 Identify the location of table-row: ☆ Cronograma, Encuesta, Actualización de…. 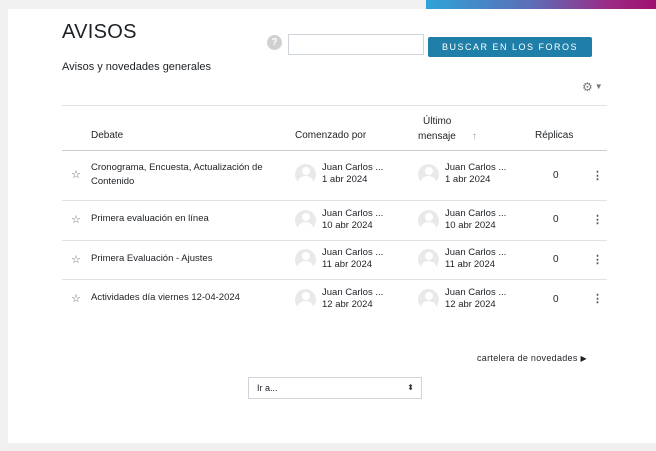
(334, 176).